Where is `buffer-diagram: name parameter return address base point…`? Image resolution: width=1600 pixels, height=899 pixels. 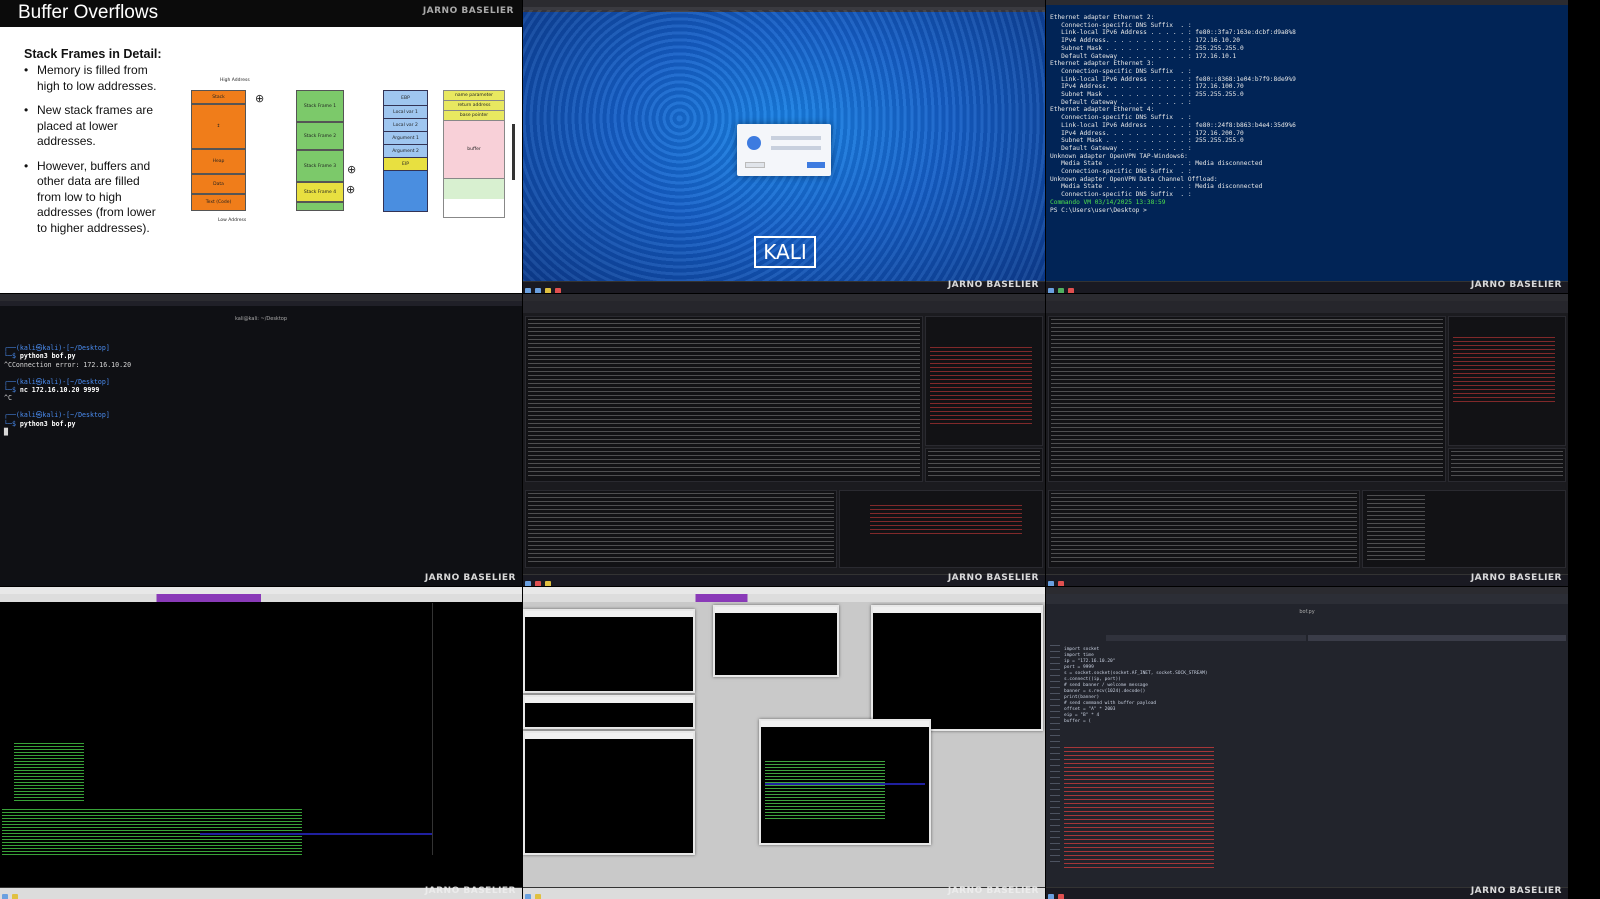
buffer-diagram: name parameter return address base point… is located at coordinates (474, 154).